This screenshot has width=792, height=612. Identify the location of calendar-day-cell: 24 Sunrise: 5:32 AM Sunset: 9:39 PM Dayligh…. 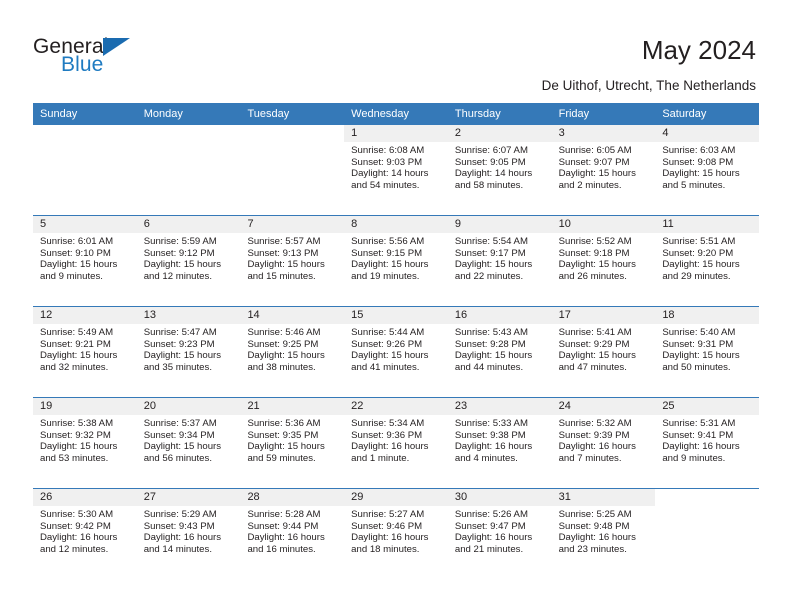
(603, 443).